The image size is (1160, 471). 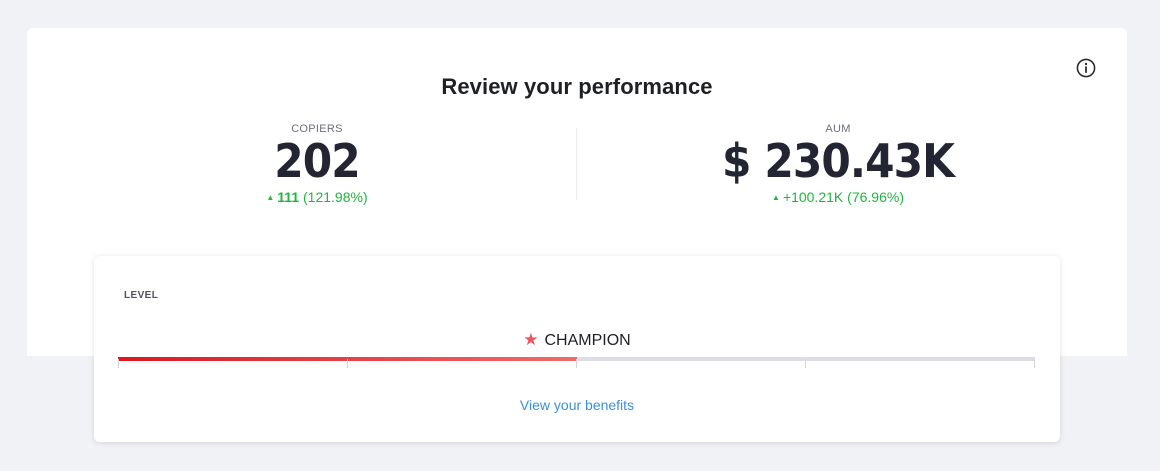 I want to click on copiers-change: ▲ 111 (121.98%), so click(x=317, y=197).